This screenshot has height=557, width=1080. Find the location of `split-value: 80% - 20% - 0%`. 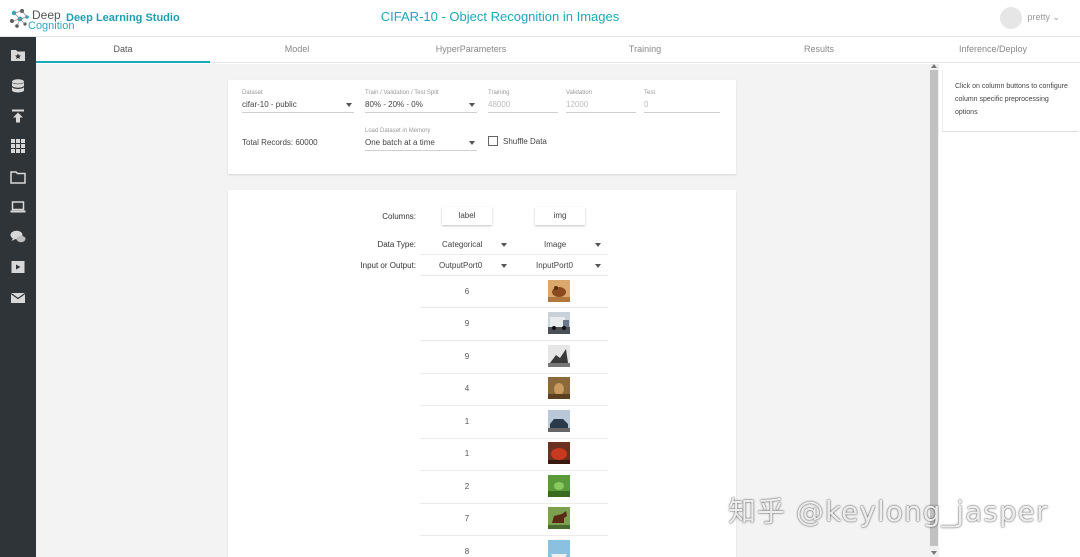

split-value: 80% - 20% - 0% is located at coordinates (394, 104).